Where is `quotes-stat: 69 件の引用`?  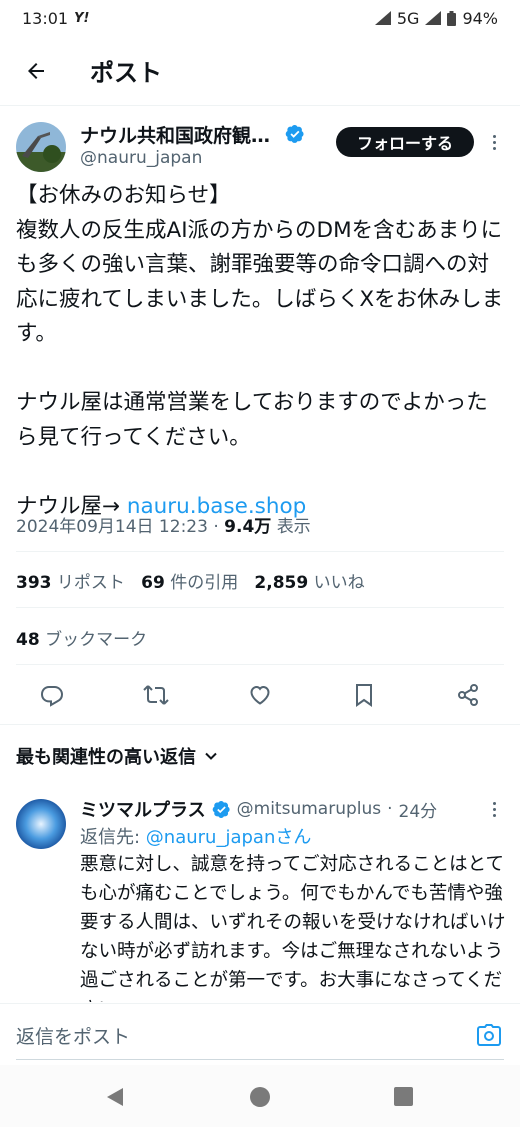 quotes-stat: 69 件の引用 is located at coordinates (189, 583).